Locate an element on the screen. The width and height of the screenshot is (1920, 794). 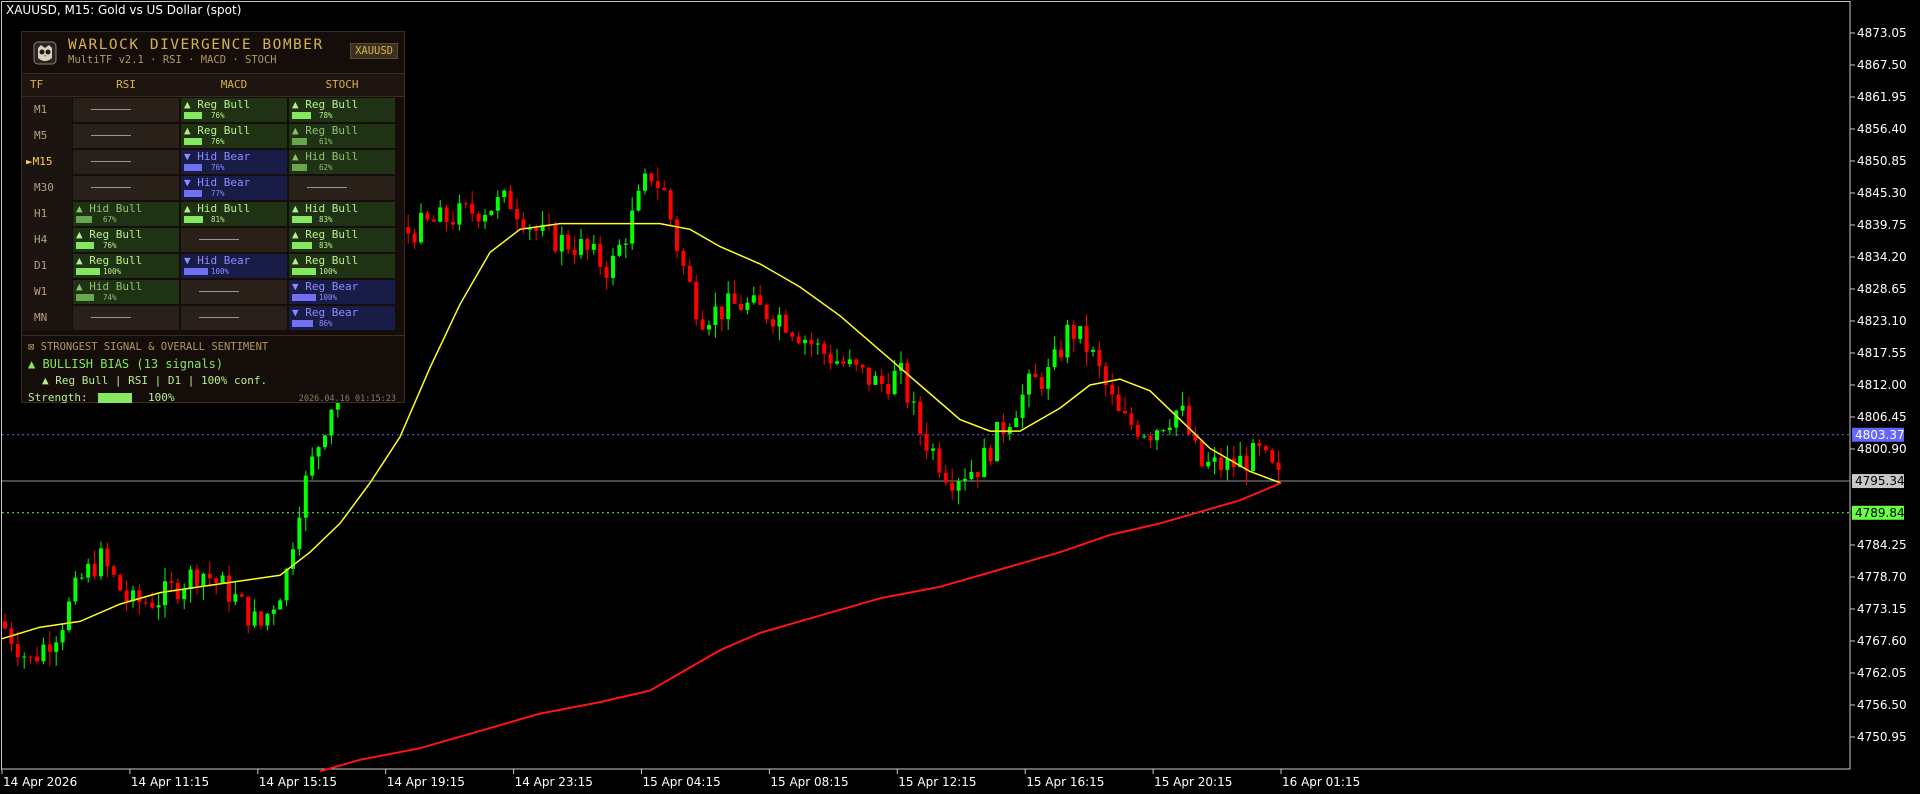
signal-label: ▼ Hid Bear is located at coordinates (217, 182).